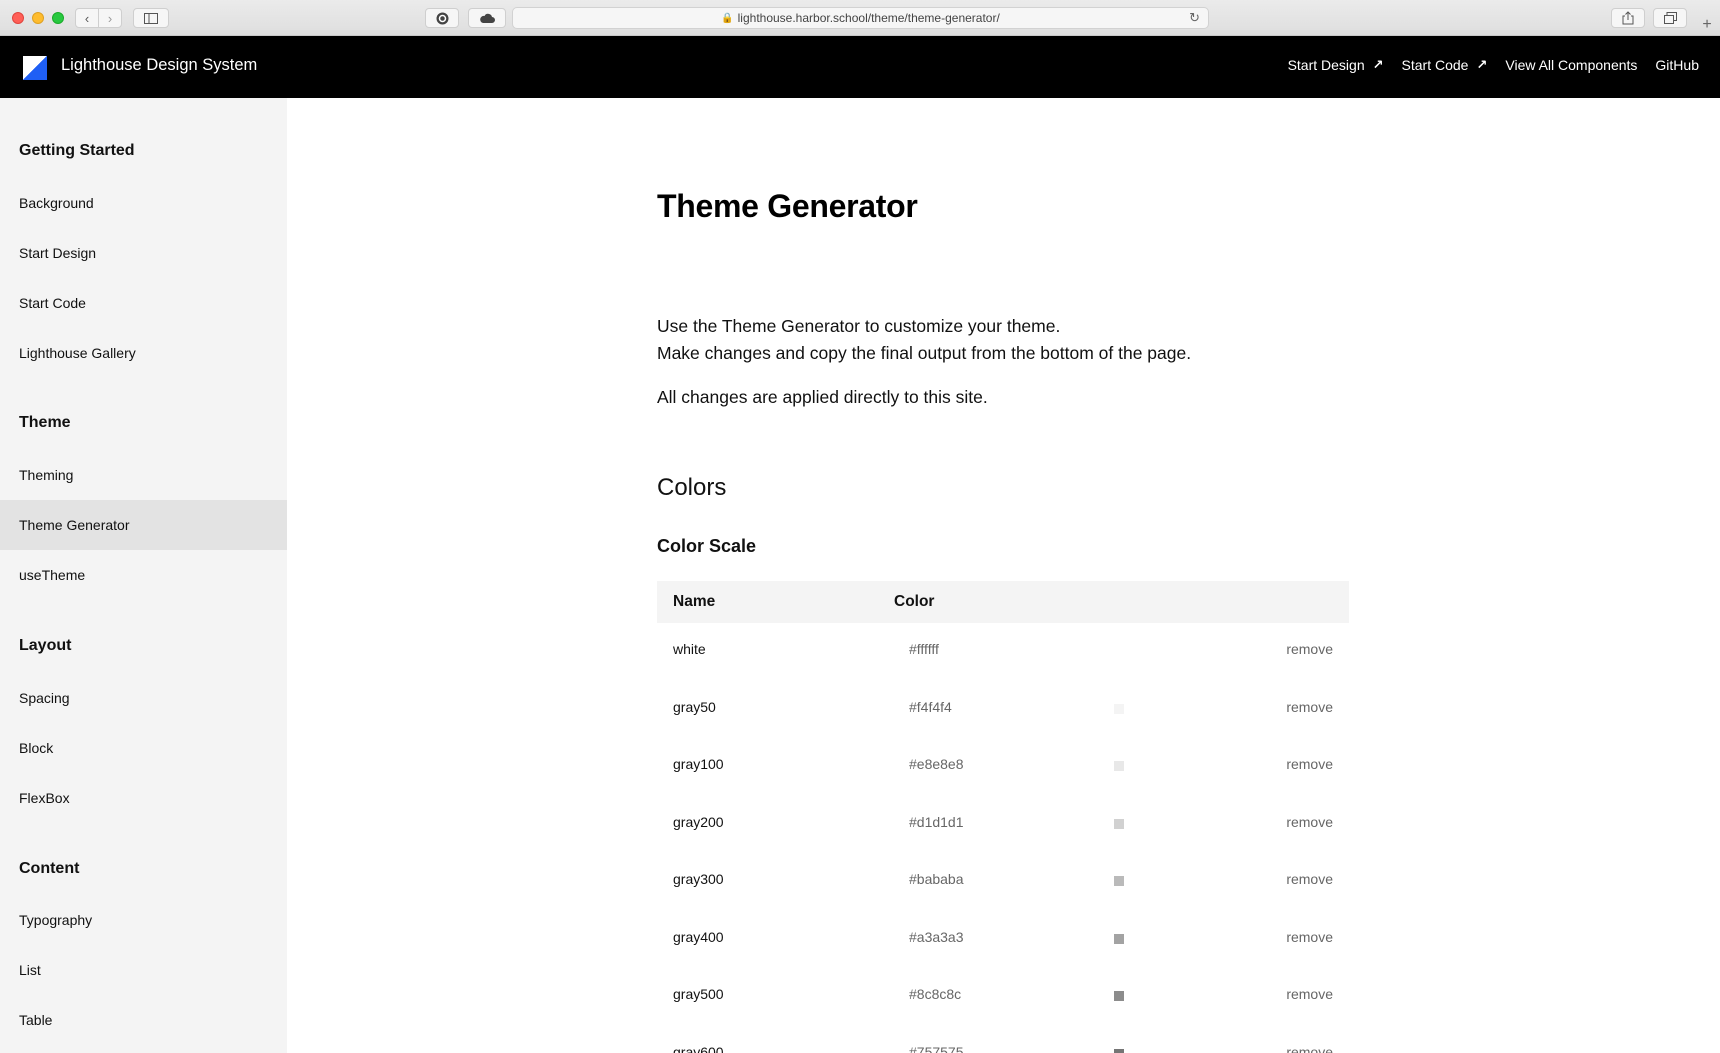  What do you see at coordinates (159, 65) in the screenshot?
I see `brand-name: Lighthouse Design System` at bounding box center [159, 65].